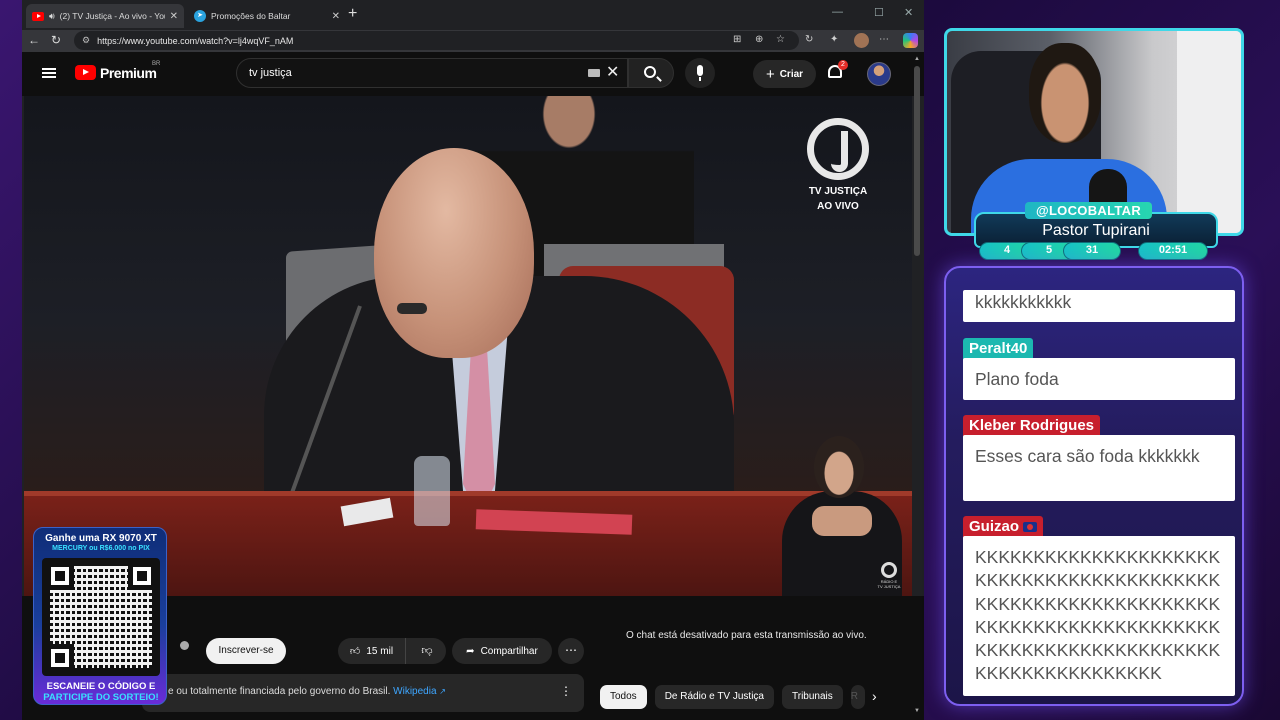  I want to click on like-button: 👍︎ 15 mil, so click(372, 651).